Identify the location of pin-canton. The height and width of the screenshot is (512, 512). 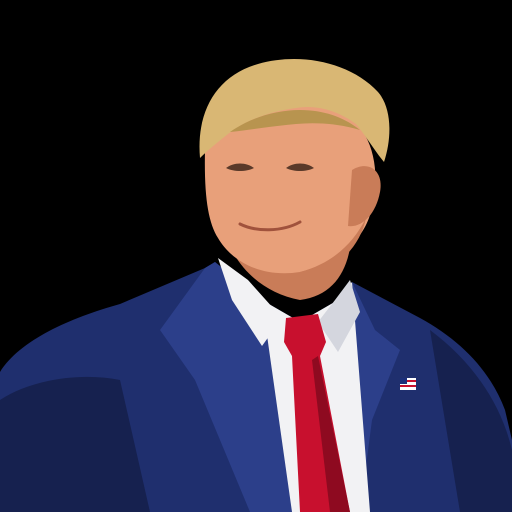
(403, 381).